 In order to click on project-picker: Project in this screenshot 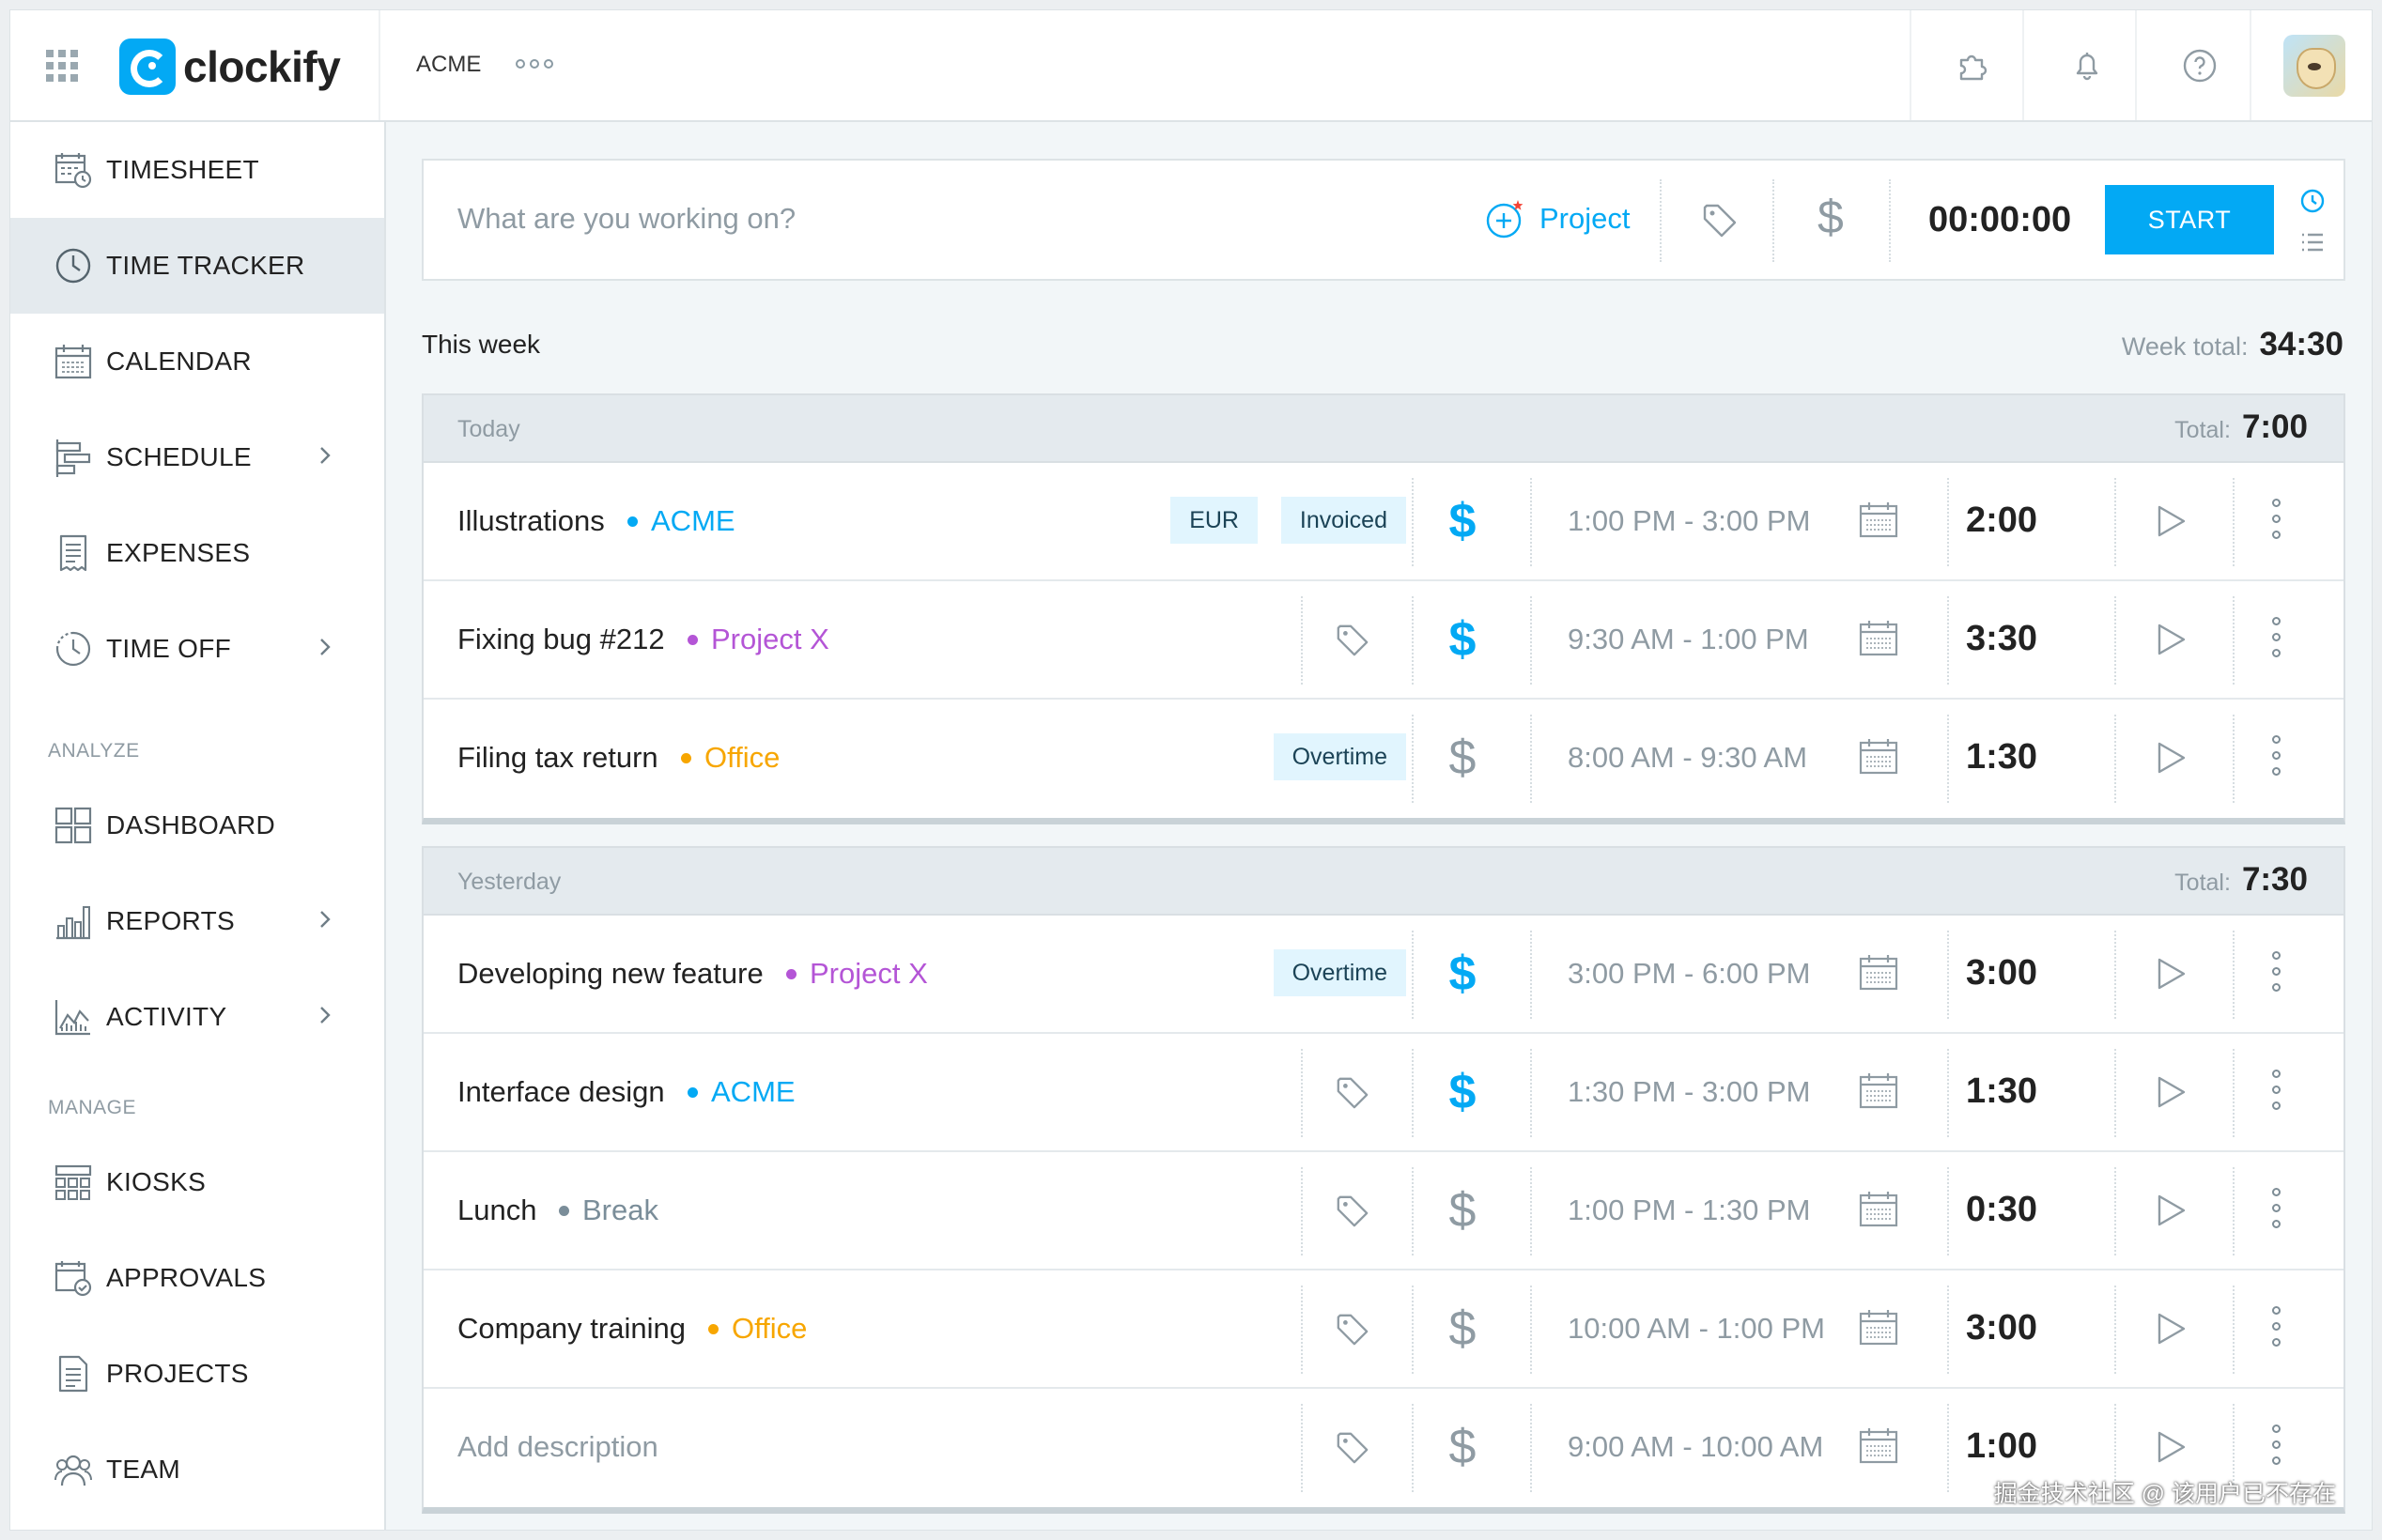, I will do `click(1558, 218)`.